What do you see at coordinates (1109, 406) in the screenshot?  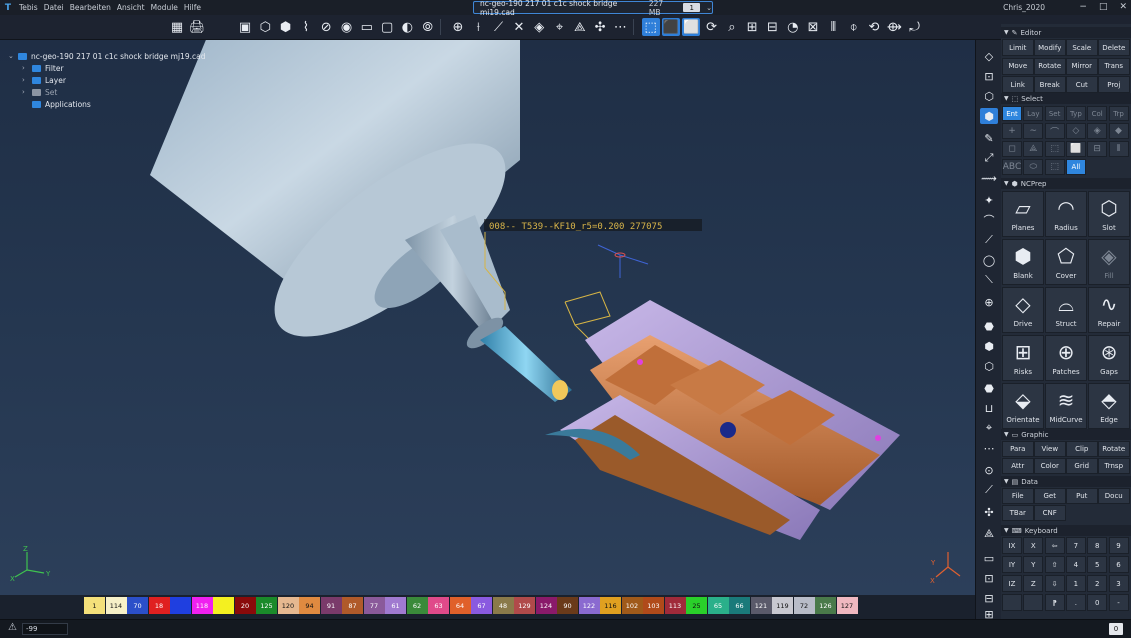 I see `ncprep-edge-button: ⬘ Edge` at bounding box center [1109, 406].